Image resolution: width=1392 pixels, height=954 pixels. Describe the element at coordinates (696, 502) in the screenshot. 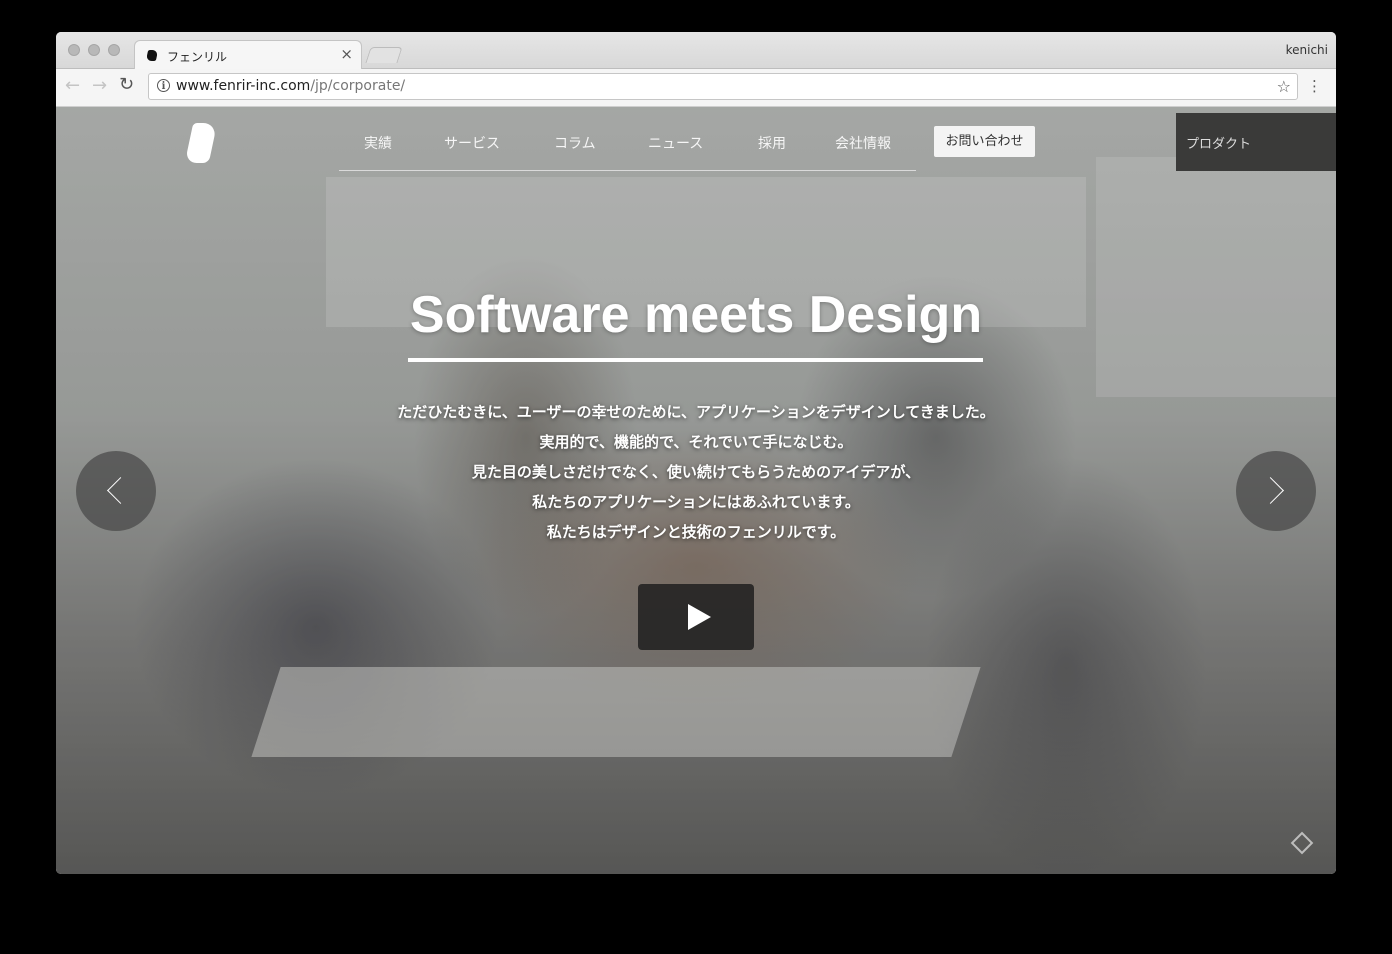

I see `hero-copy-line: 私たちのアプリケーションにはあふれています。` at that location.